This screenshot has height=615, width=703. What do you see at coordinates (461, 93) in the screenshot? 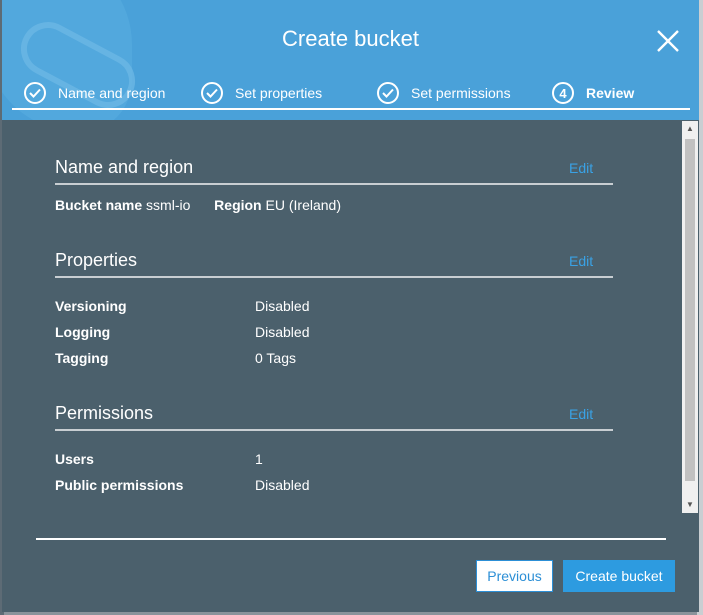
I see `step-label: Set permissions` at bounding box center [461, 93].